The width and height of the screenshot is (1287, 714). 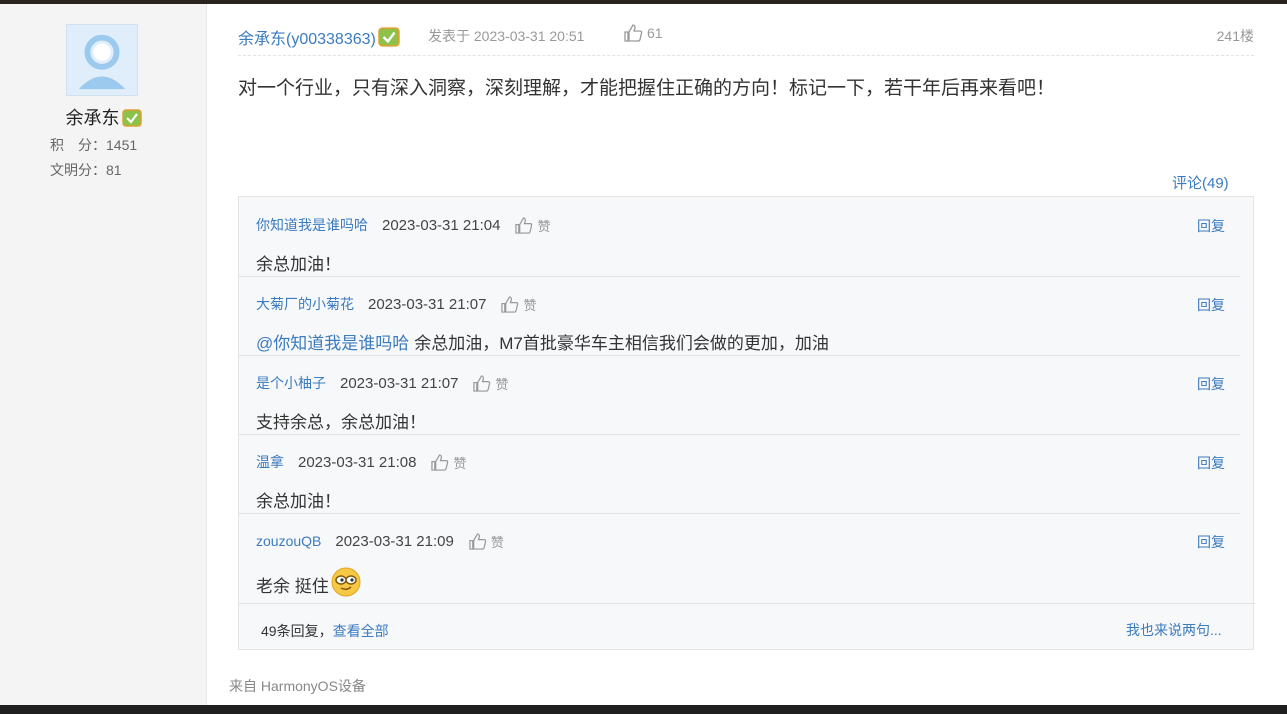 What do you see at coordinates (346, 584) in the screenshot?
I see `cool-sunglasses-emoji-icon` at bounding box center [346, 584].